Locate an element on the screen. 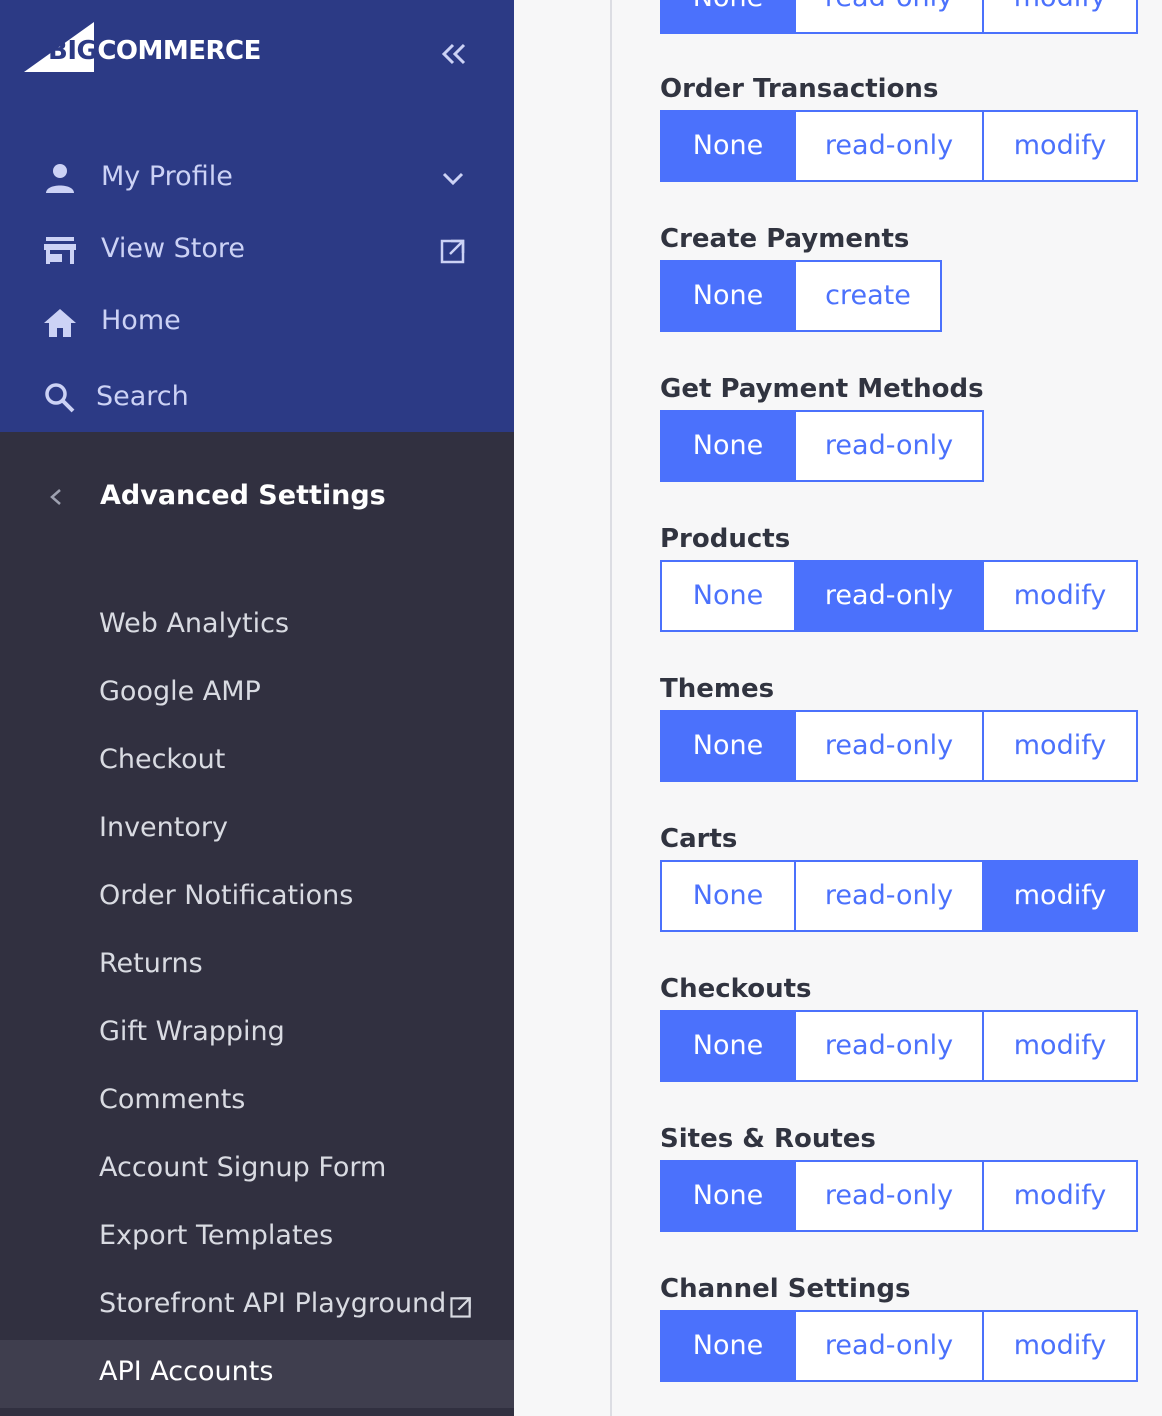 This screenshot has width=1162, height=1416. permission-title: Carts is located at coordinates (699, 839).